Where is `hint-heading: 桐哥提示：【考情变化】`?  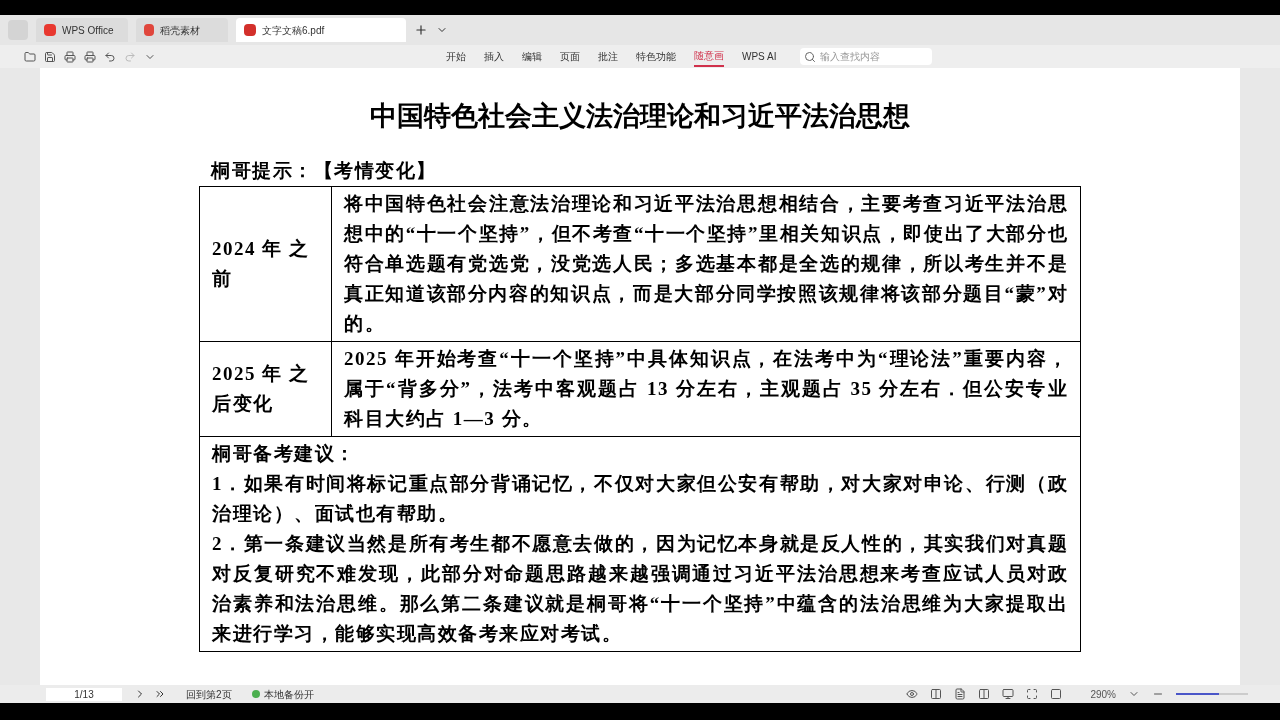
hint-heading: 桐哥提示：【考情变化】 is located at coordinates (323, 171).